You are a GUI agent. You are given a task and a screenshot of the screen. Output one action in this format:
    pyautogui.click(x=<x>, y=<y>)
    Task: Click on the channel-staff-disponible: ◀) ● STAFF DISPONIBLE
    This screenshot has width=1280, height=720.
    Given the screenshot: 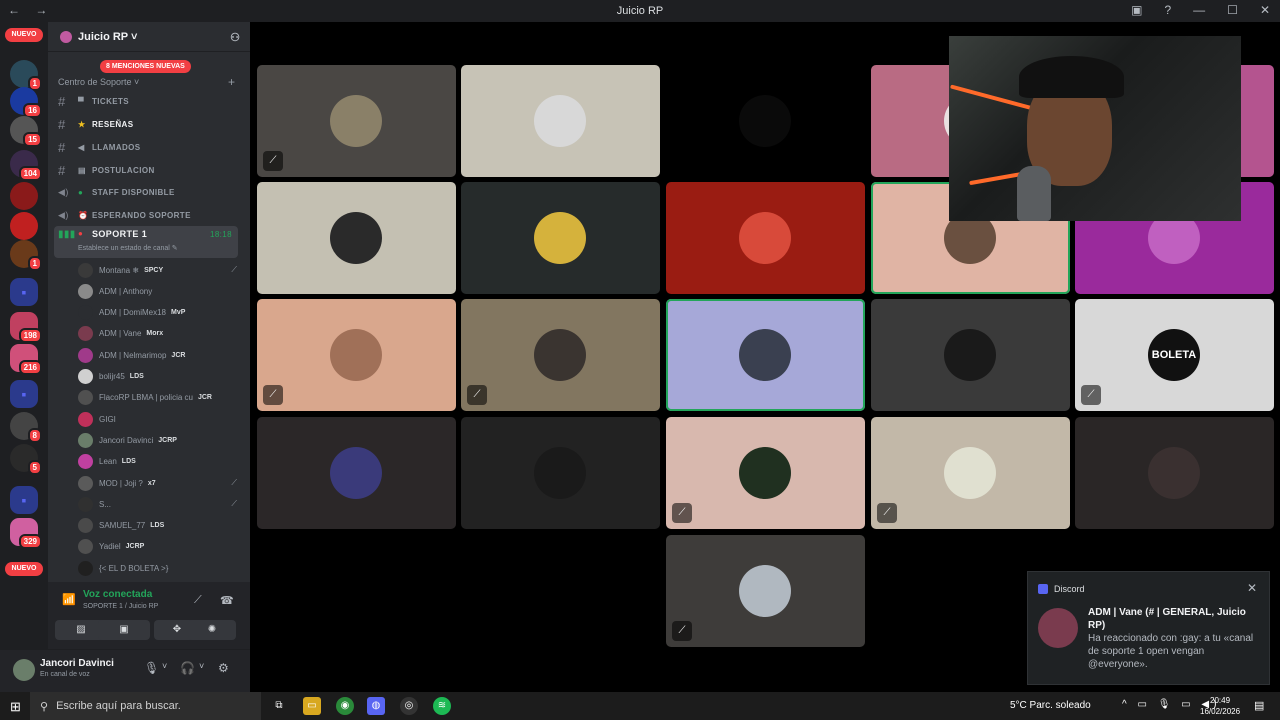 What is the action you would take?
    pyautogui.click(x=150, y=192)
    